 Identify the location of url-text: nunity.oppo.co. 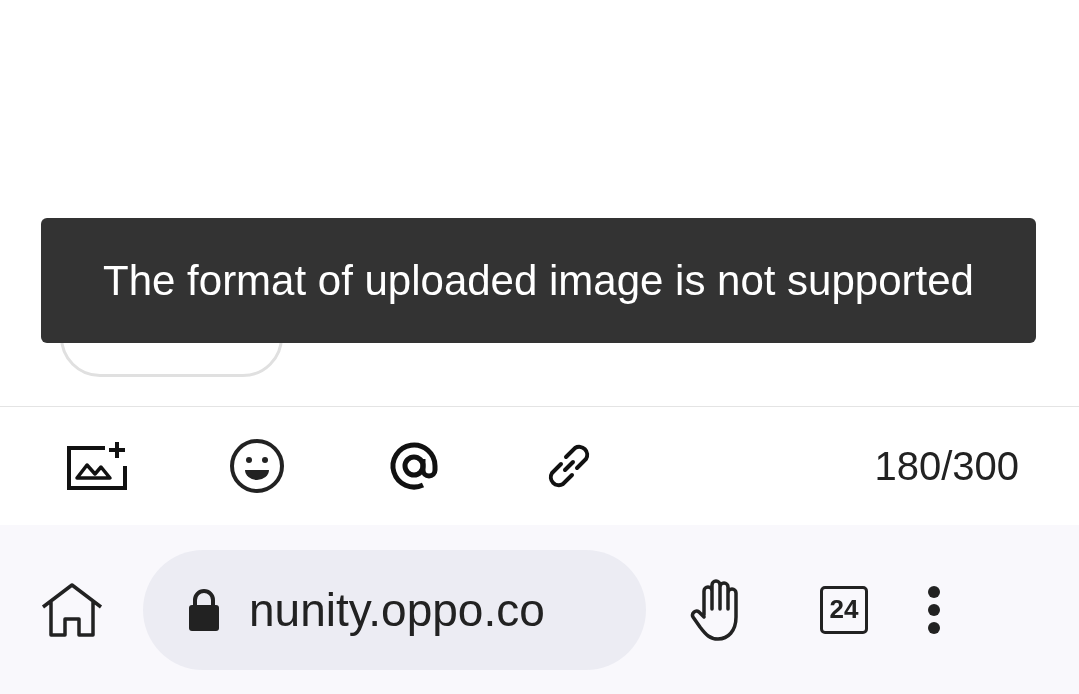
(397, 609).